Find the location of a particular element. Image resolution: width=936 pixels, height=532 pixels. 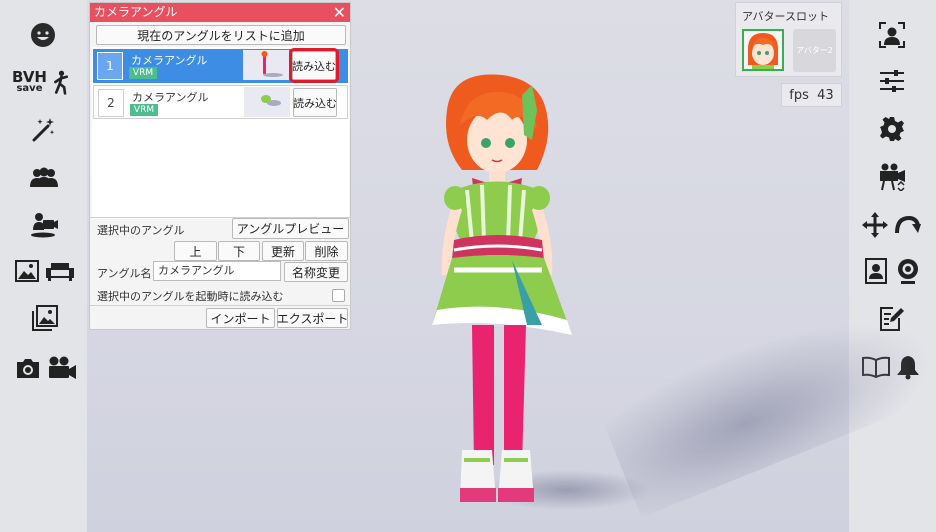

motion-camera-icon is located at coordinates (44, 225).